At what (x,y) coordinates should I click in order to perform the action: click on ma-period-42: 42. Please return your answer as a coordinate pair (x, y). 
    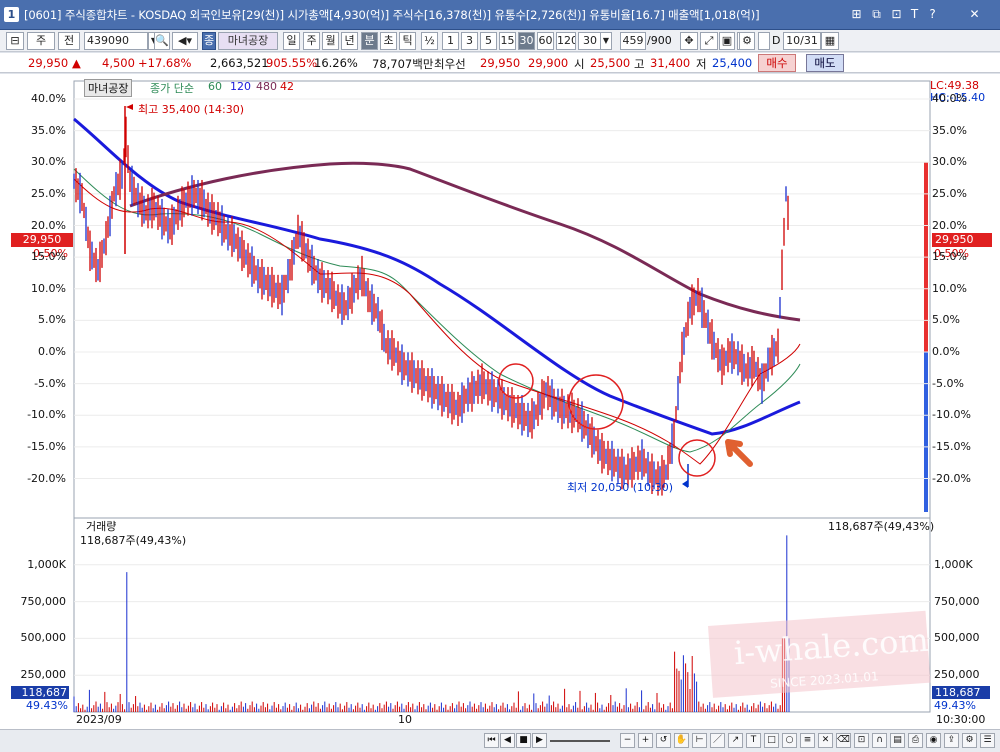
    Looking at the image, I should click on (287, 86).